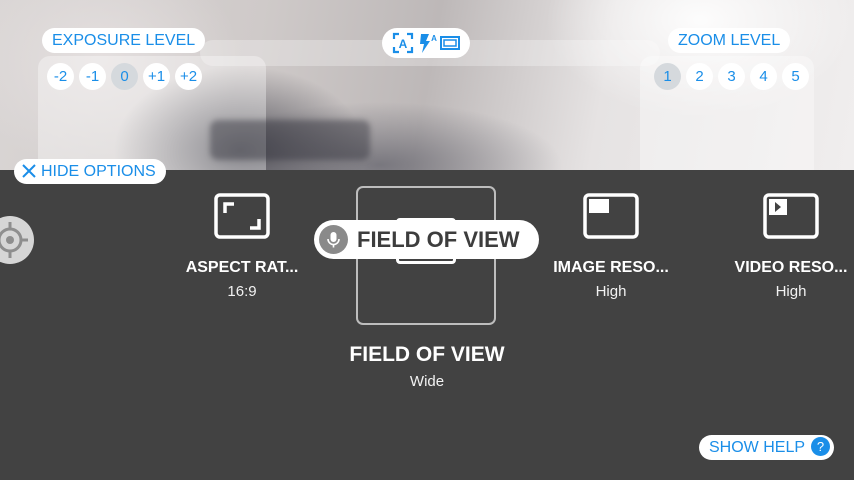 This screenshot has width=854, height=480. I want to click on voice-command-pill: FIELD OF VIEW, so click(426, 239).